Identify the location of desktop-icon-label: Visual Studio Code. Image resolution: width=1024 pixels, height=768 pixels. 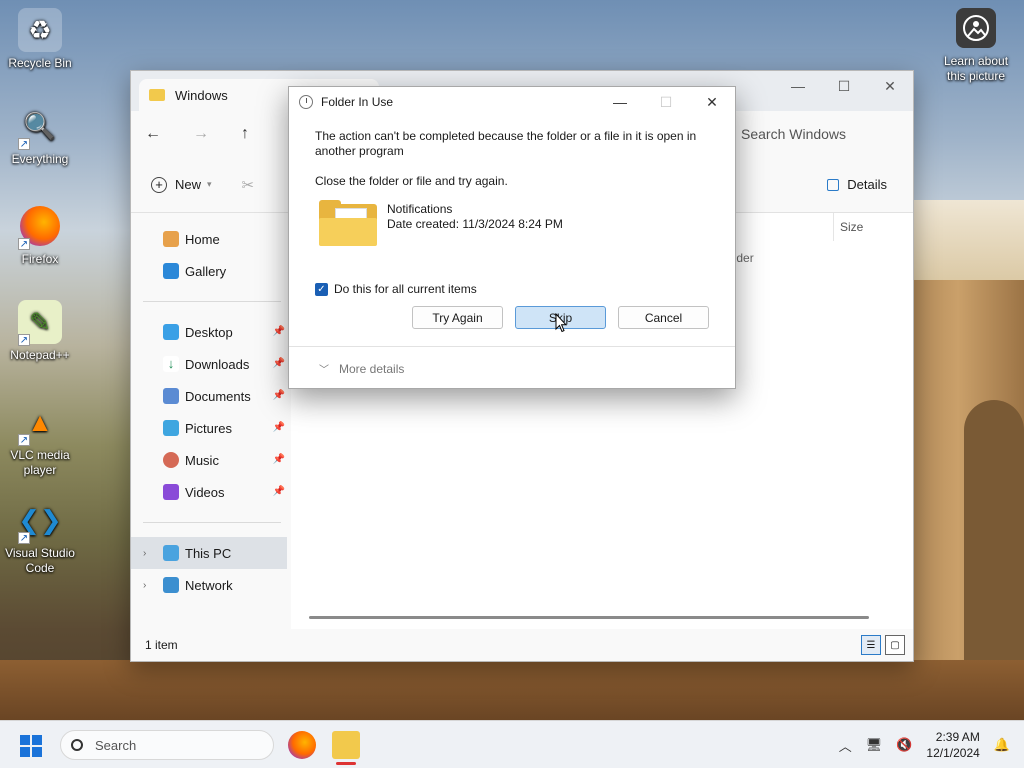
(40, 560).